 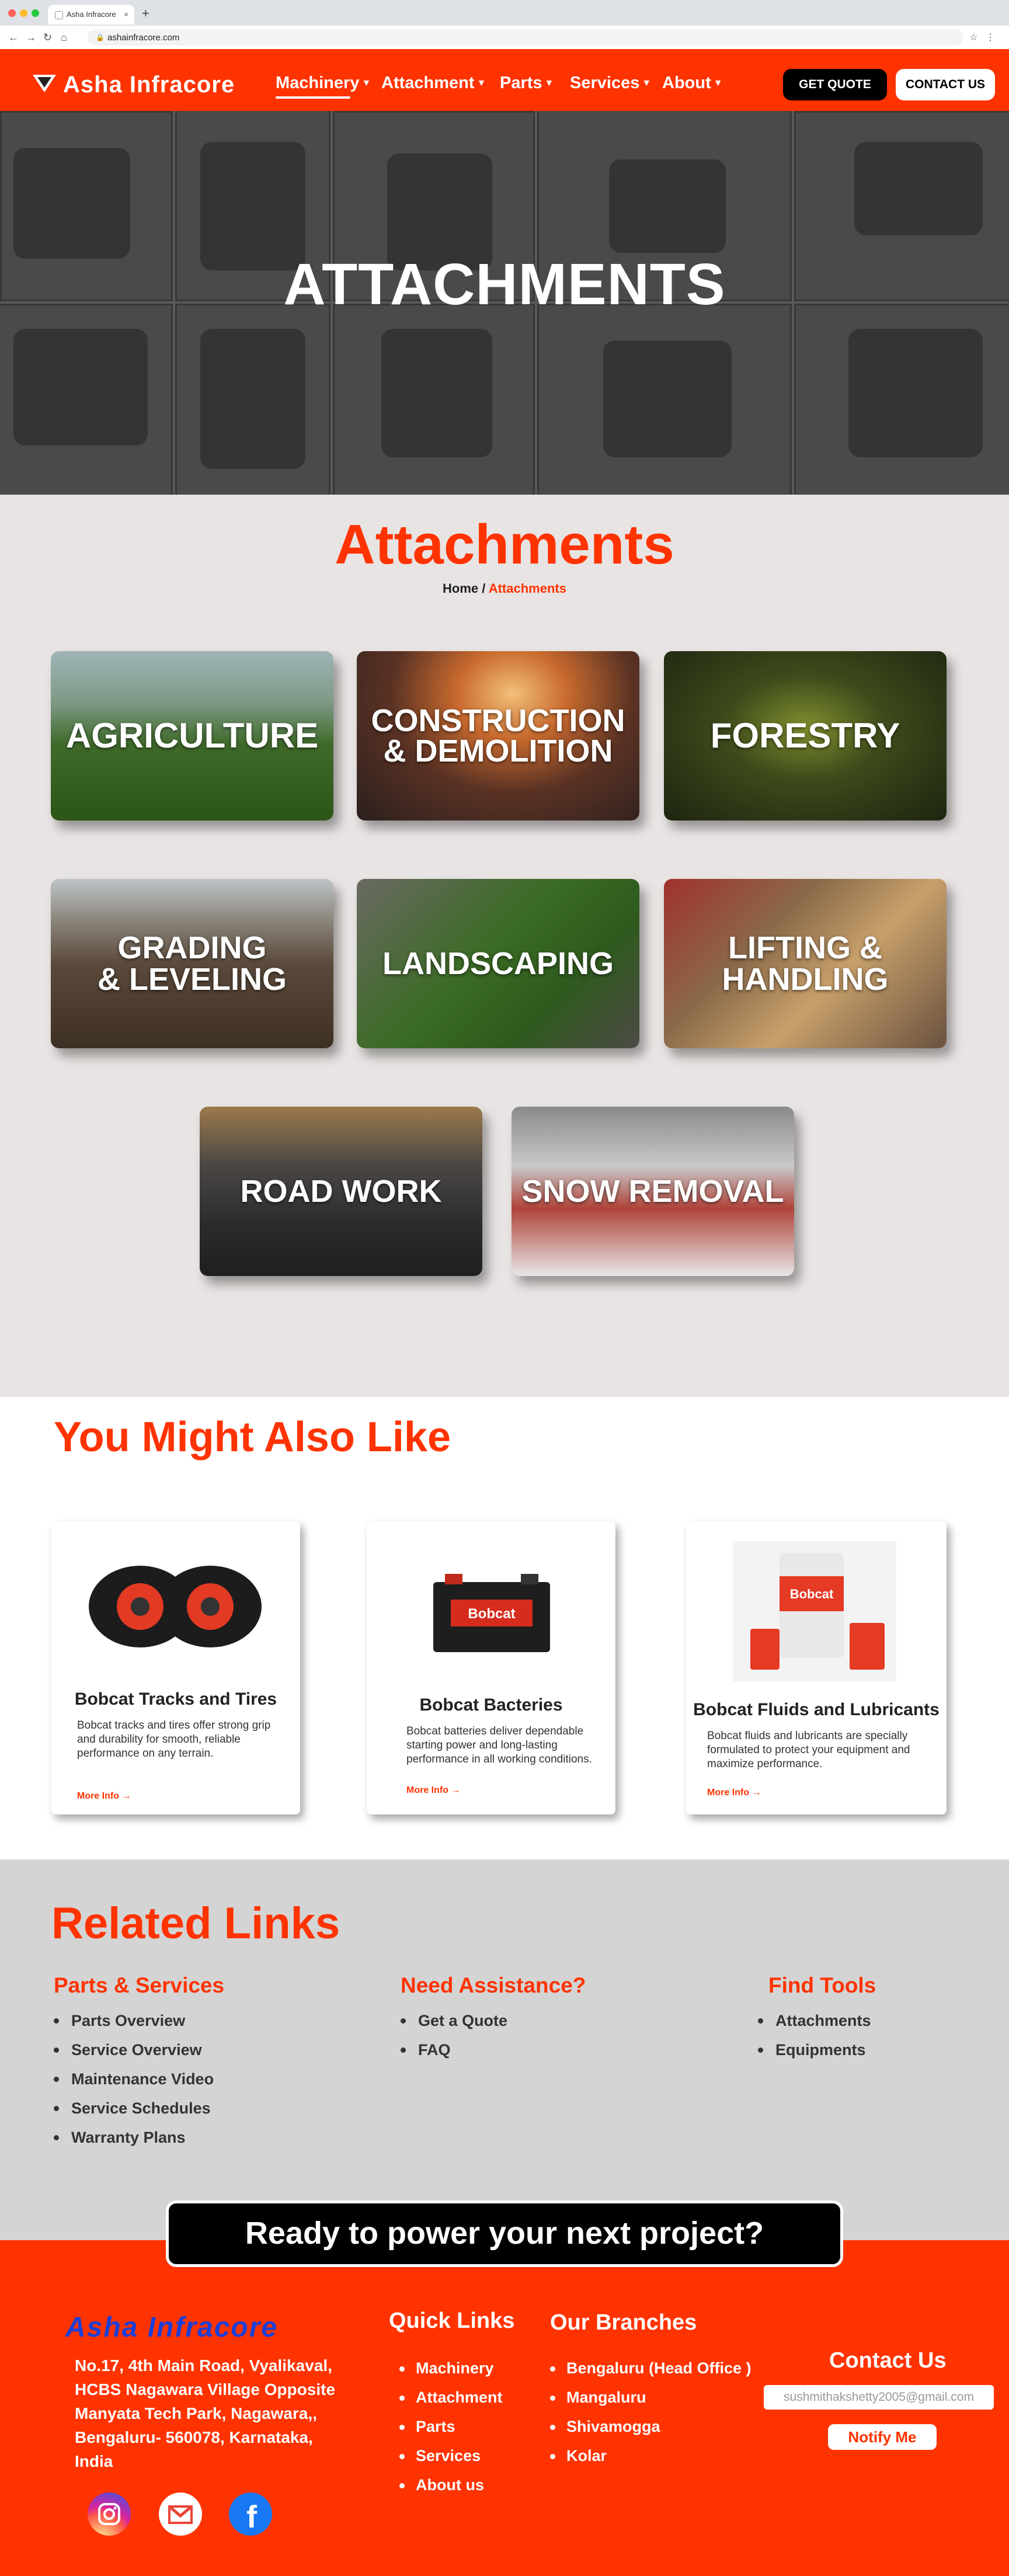 What do you see at coordinates (44, 83) in the screenshot?
I see `logo-icon-inner` at bounding box center [44, 83].